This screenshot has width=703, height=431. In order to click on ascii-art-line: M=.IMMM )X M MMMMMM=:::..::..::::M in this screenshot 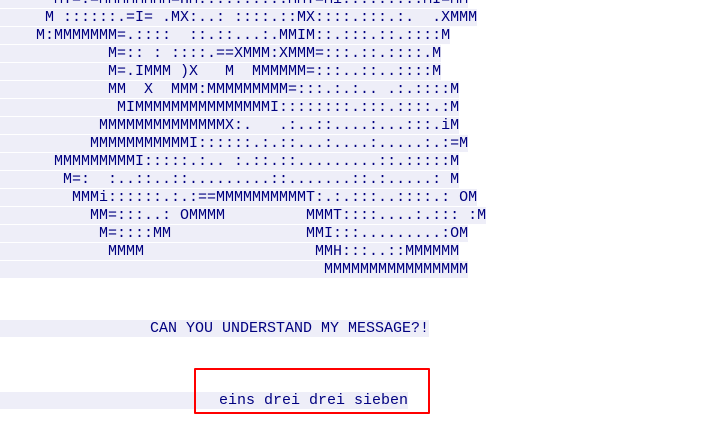, I will do `click(221, 71)`.